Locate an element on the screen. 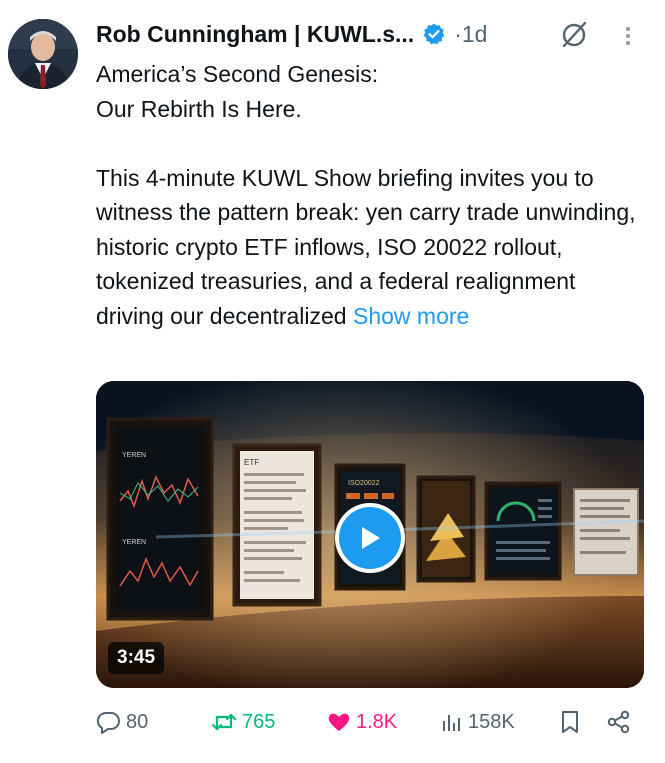  panel-label: ETF is located at coordinates (251, 462).